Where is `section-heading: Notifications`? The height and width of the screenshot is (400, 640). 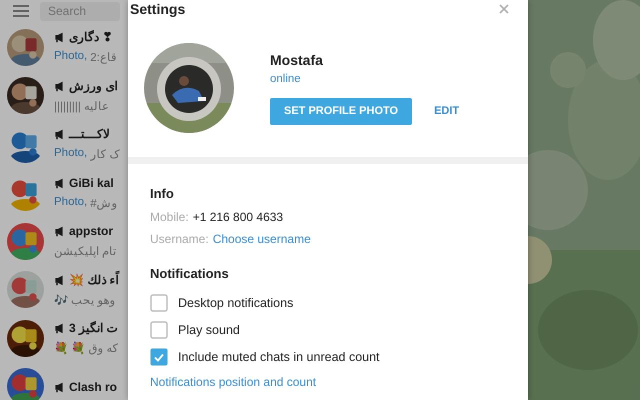
section-heading: Notifications is located at coordinates (189, 273).